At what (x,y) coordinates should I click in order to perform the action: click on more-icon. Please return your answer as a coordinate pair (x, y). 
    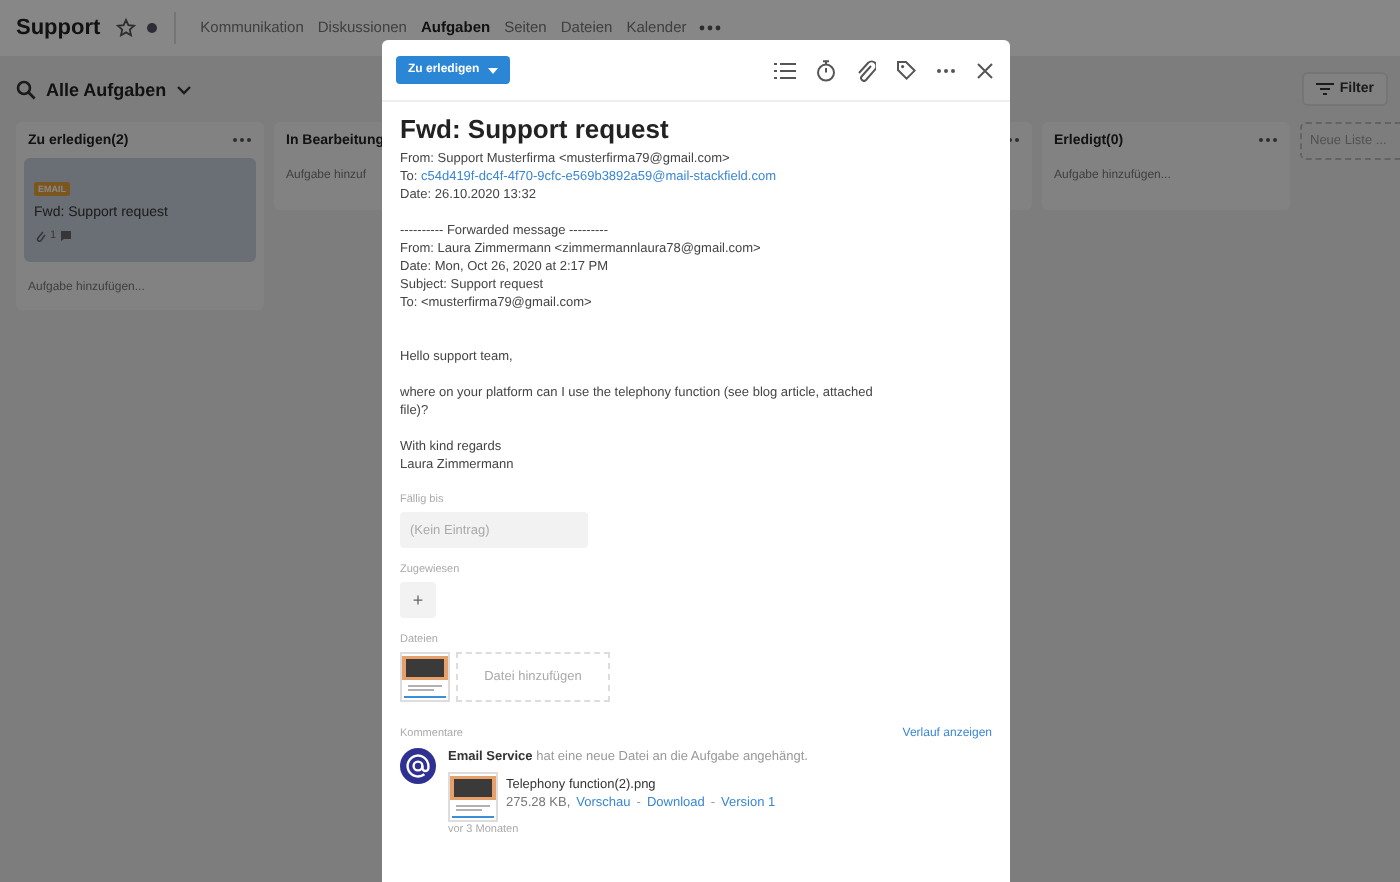
    Looking at the image, I should click on (946, 70).